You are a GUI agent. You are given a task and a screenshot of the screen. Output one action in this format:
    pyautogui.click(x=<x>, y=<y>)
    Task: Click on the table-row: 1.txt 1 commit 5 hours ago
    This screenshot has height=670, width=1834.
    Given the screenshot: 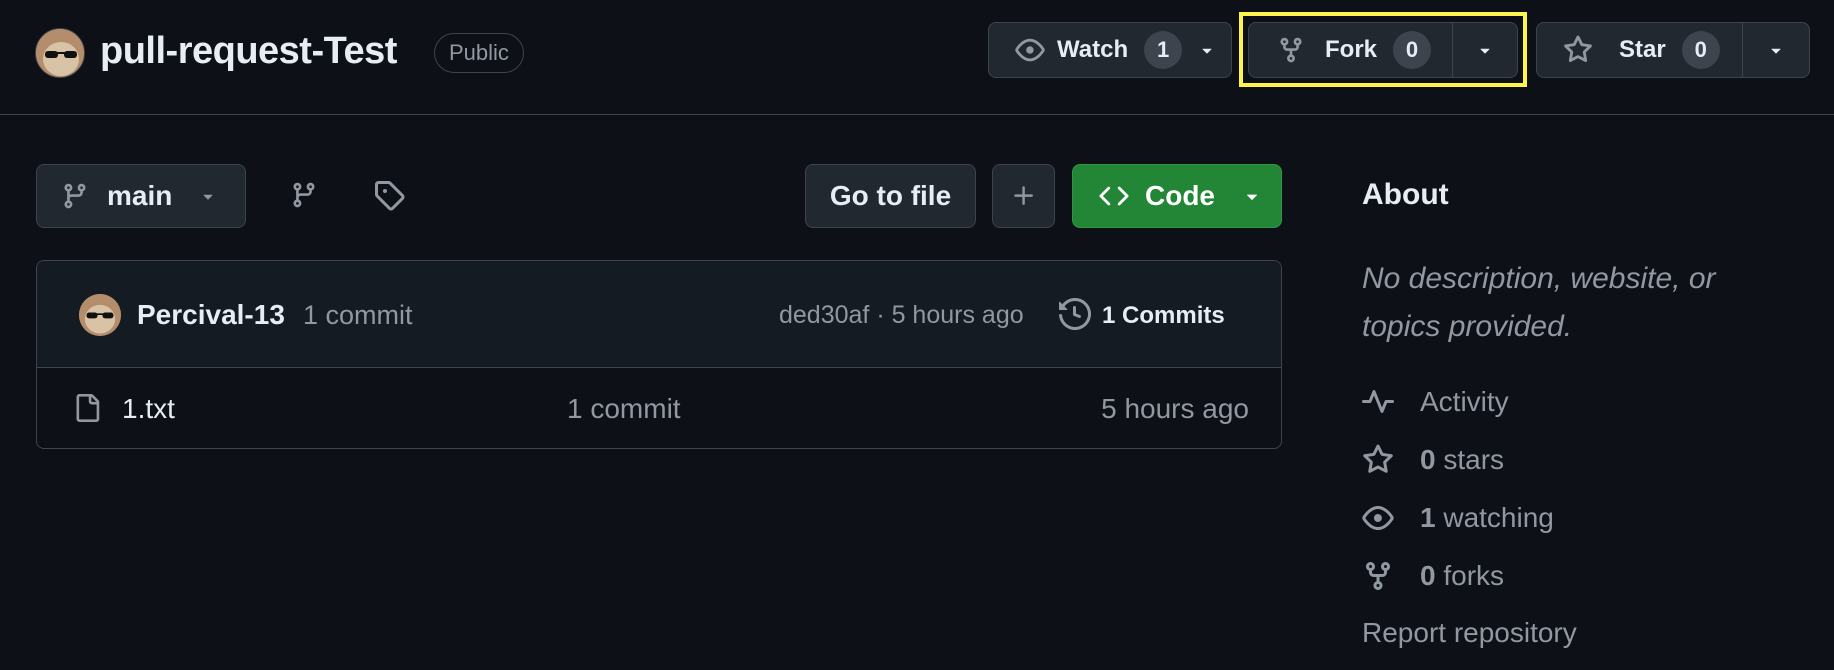 What is the action you would take?
    pyautogui.click(x=659, y=408)
    